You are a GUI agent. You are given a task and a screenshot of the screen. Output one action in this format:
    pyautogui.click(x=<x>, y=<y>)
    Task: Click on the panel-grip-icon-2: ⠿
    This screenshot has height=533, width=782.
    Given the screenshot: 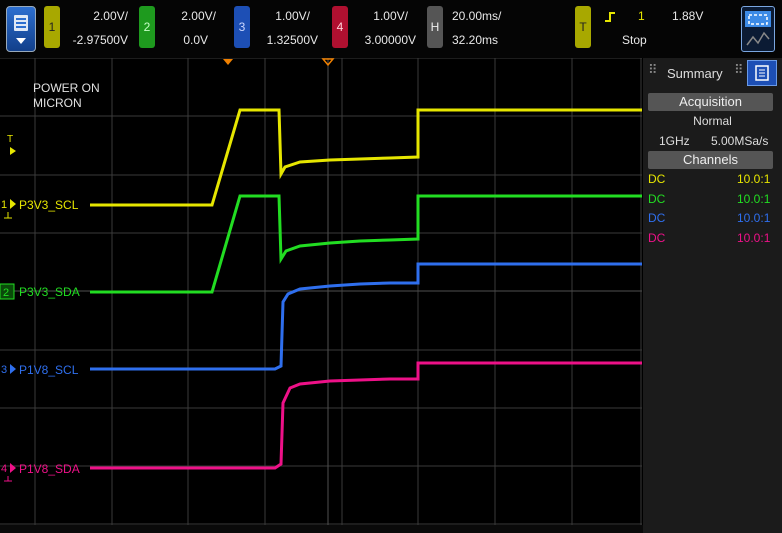 What is the action you would take?
    pyautogui.click(x=739, y=74)
    